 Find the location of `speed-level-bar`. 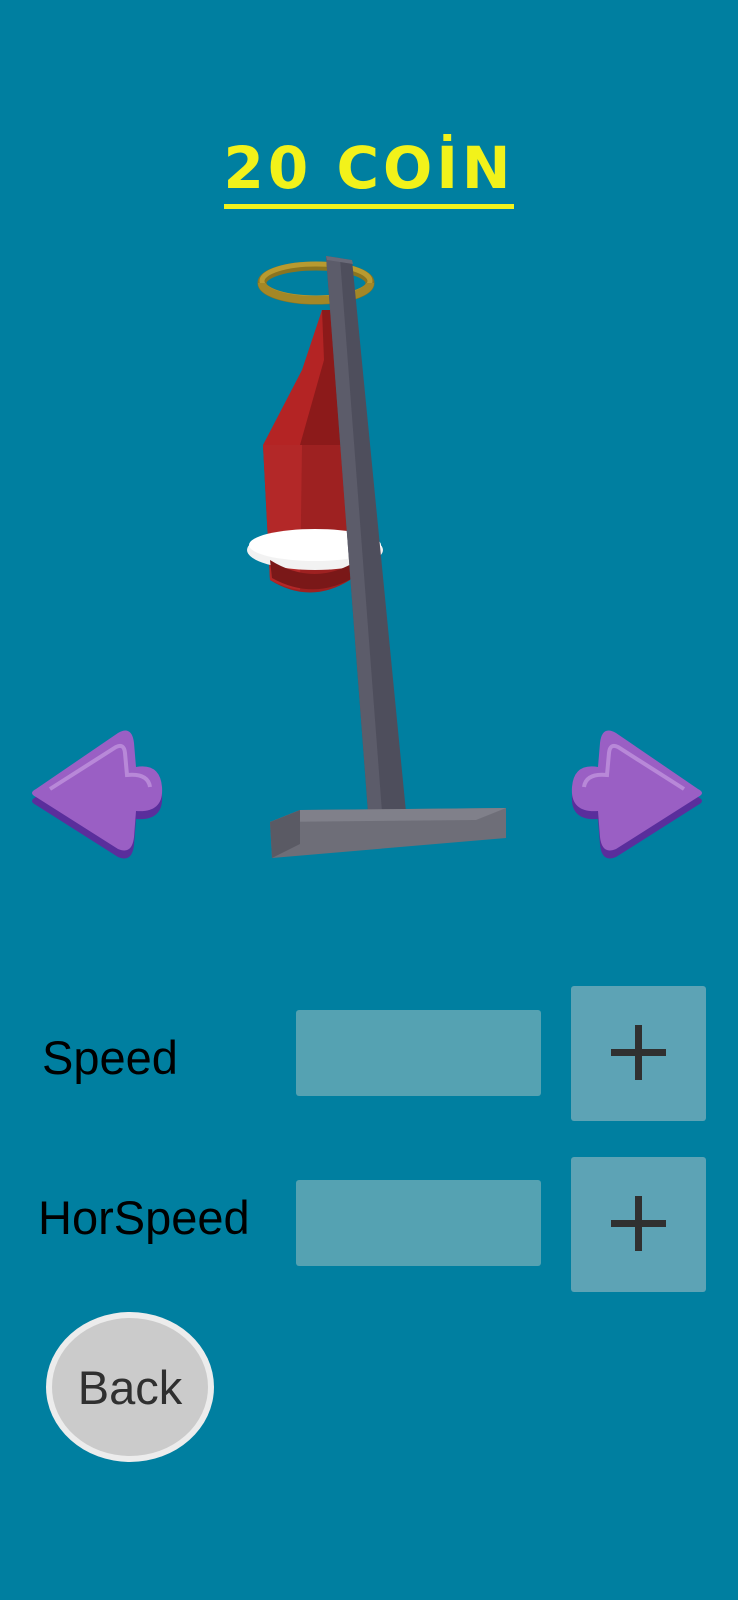

speed-level-bar is located at coordinates (418, 1053).